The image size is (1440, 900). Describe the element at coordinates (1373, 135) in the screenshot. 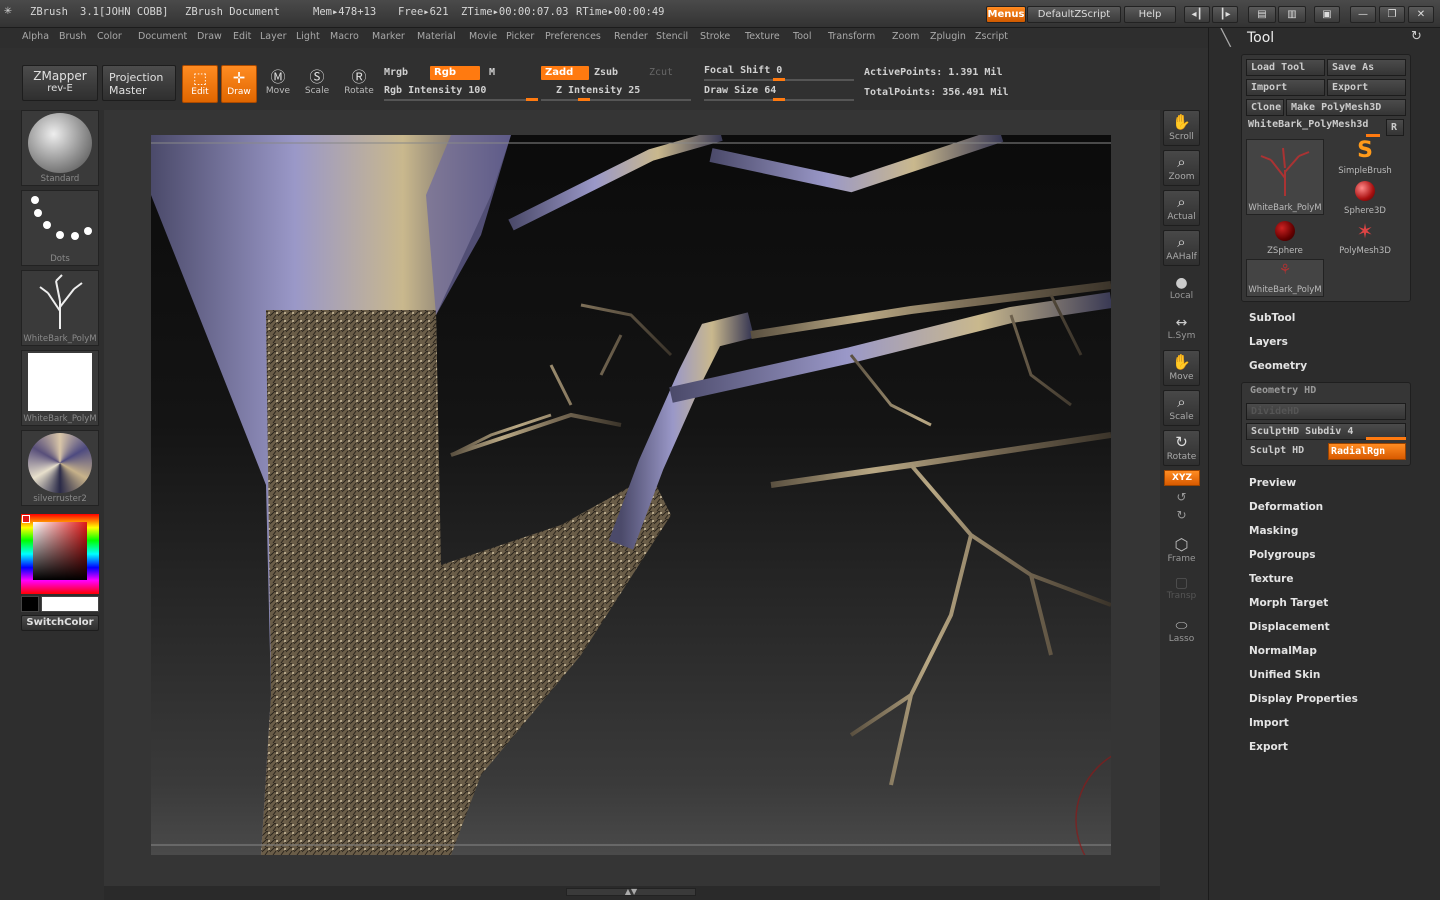

I see `tool-slider-knob` at that location.